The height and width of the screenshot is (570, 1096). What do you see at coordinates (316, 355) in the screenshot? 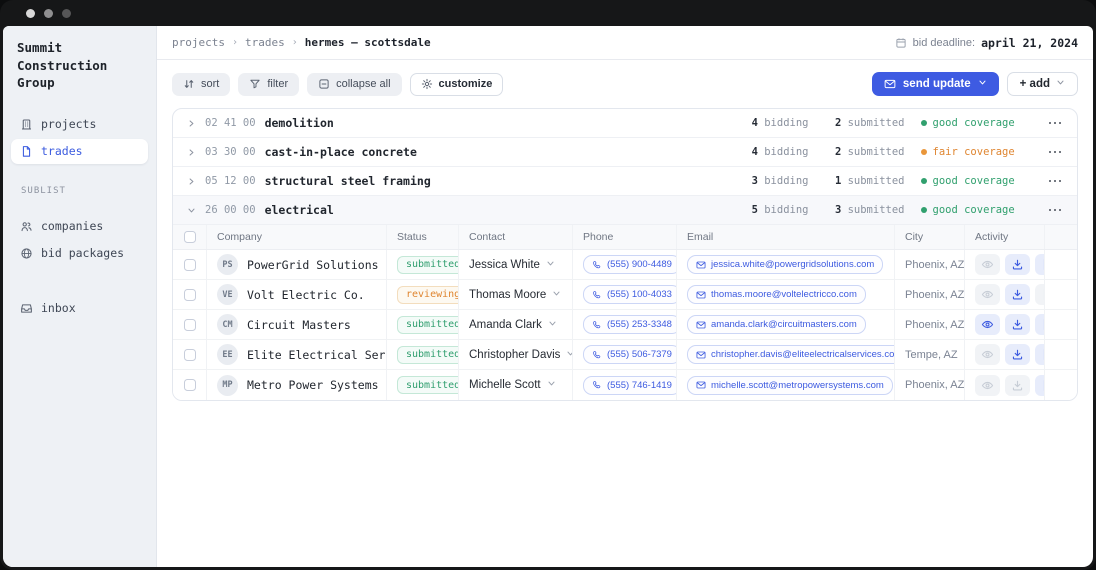
I see `company-name: Elite Electrical Services` at bounding box center [316, 355].